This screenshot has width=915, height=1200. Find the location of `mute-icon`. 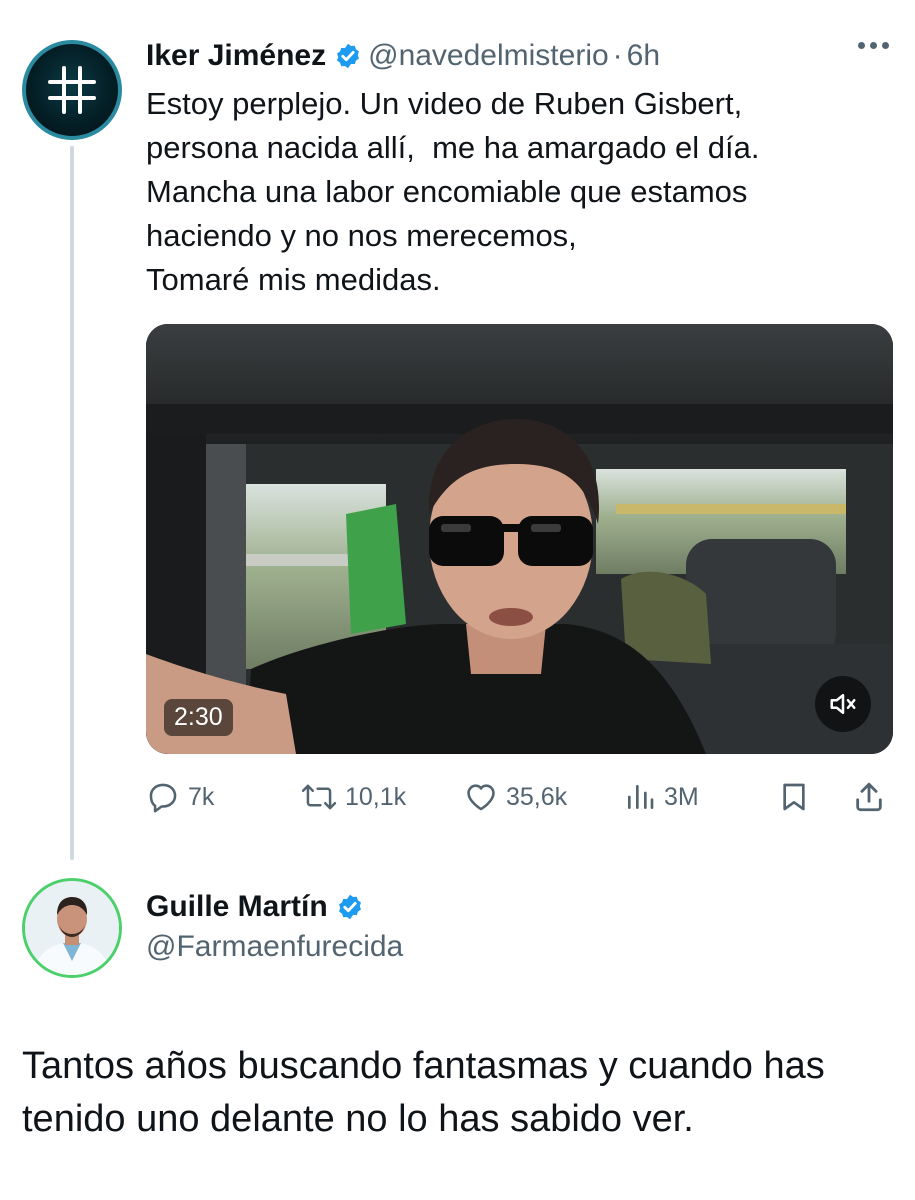

mute-icon is located at coordinates (843, 704).